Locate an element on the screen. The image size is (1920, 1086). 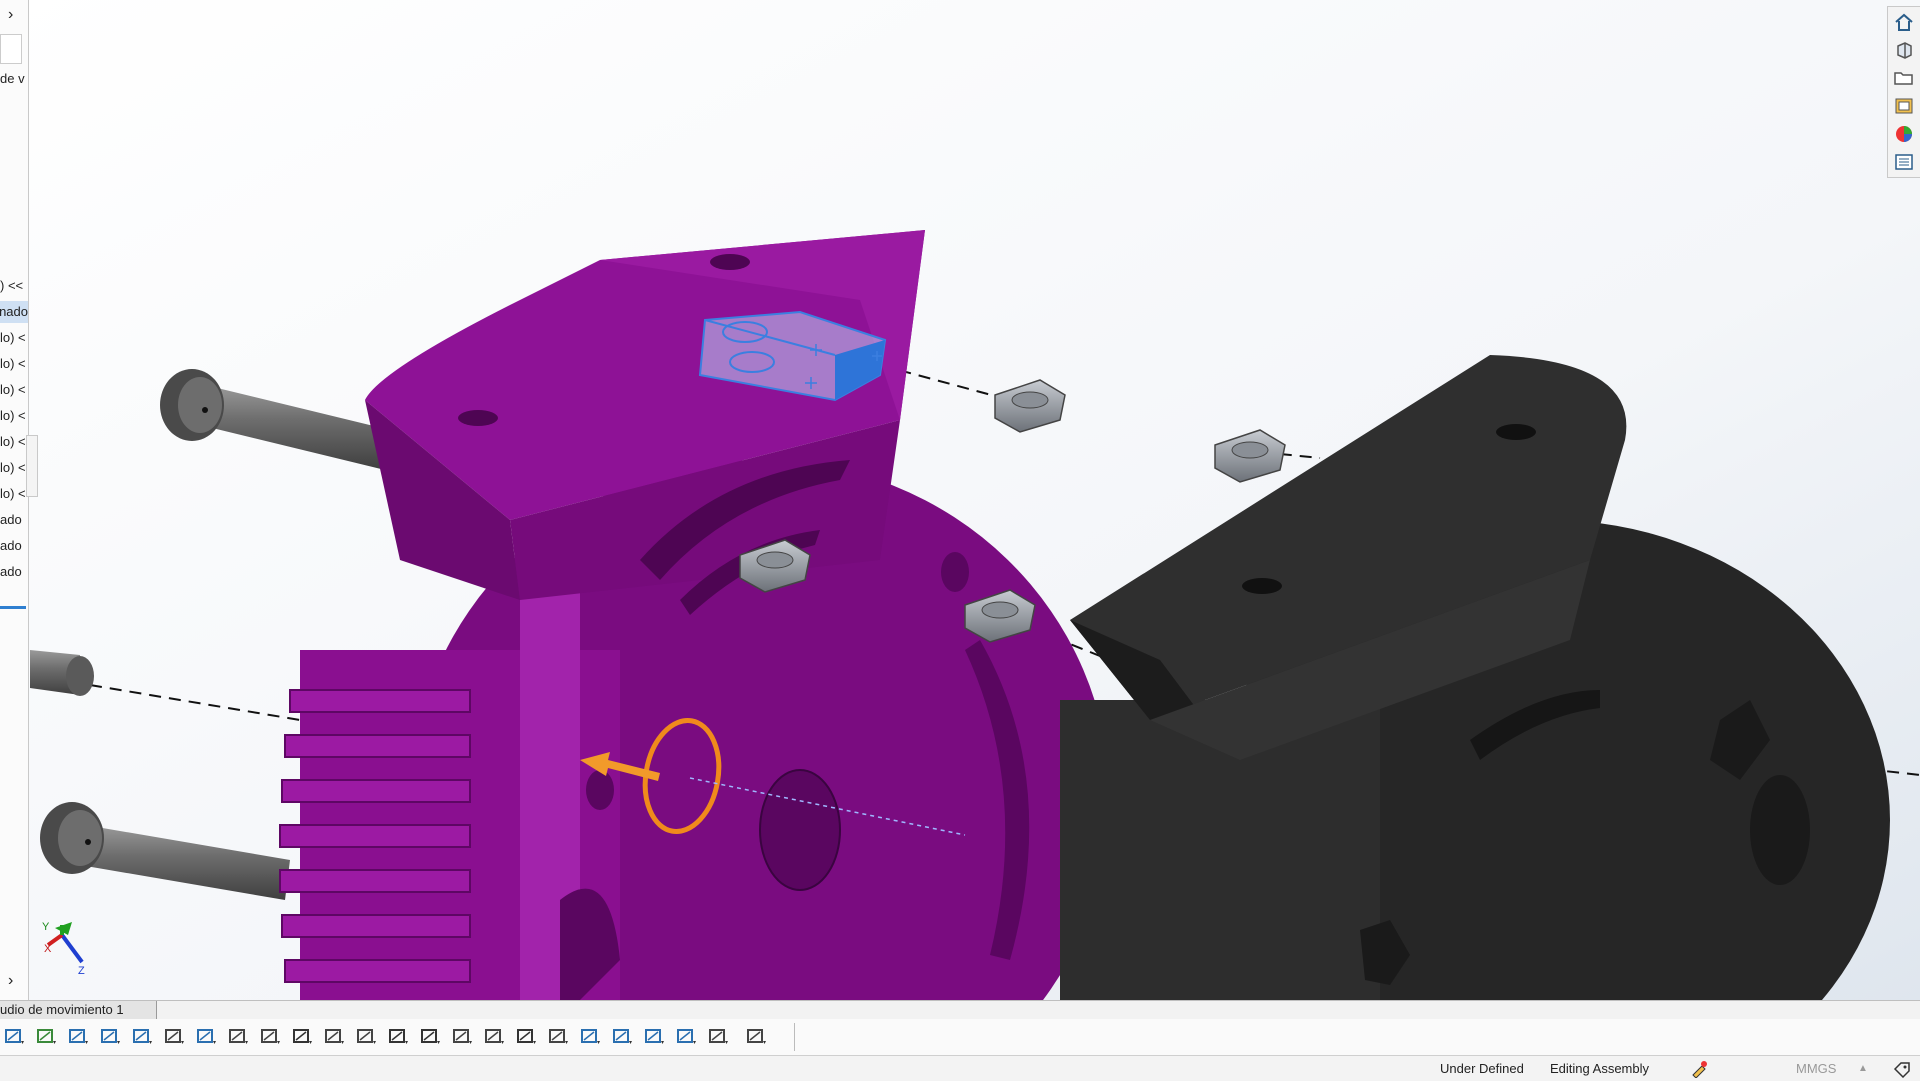
curve-icon is located at coordinates (431, 1037).